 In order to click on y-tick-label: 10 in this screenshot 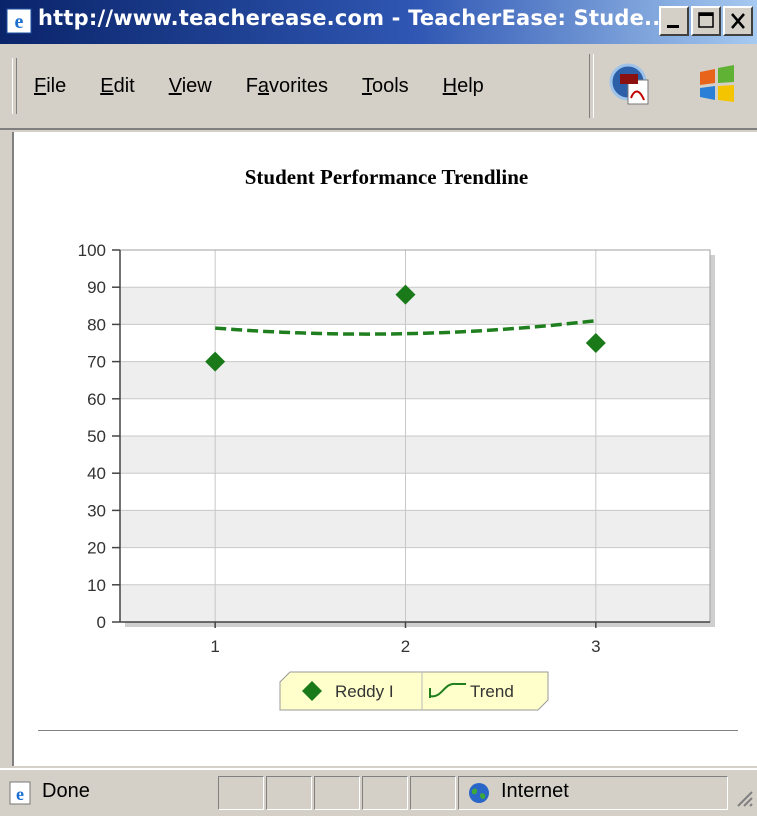, I will do `click(96, 585)`.